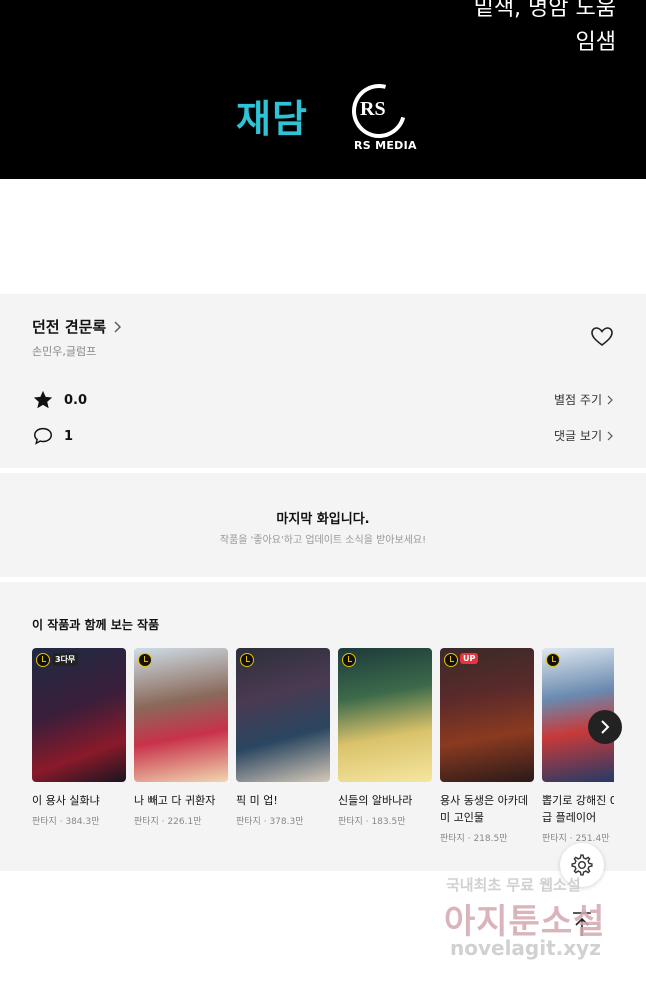 Image resolution: width=646 pixels, height=988 pixels. What do you see at coordinates (513, 885) in the screenshot?
I see `watermark-line-1: 국내최초 무료 웹소설` at bounding box center [513, 885].